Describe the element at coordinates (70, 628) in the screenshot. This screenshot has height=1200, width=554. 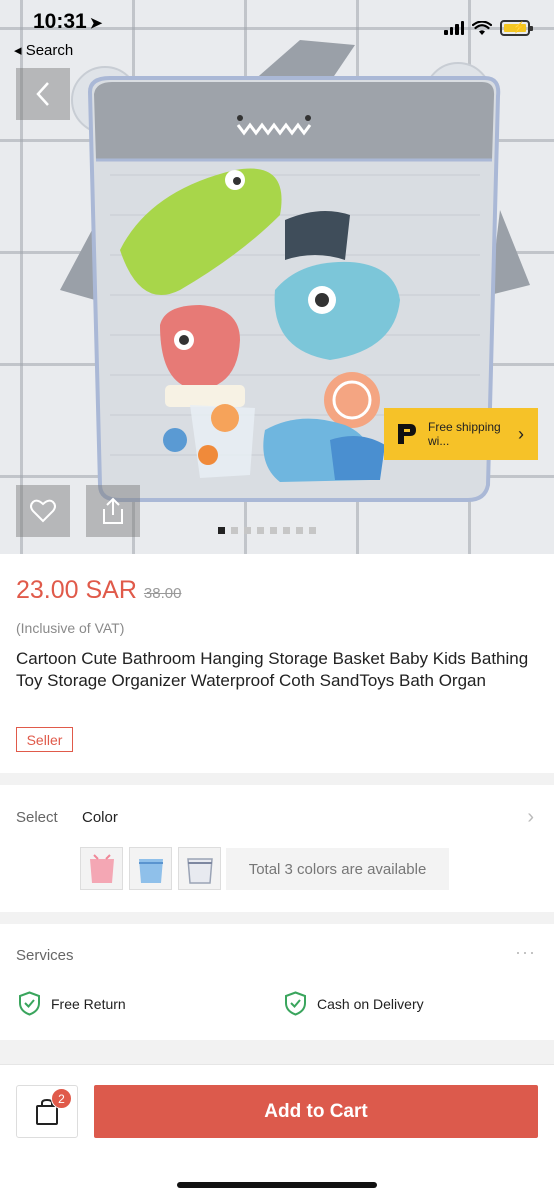
I see `vat-note: (Inclusive of VAT)` at that location.